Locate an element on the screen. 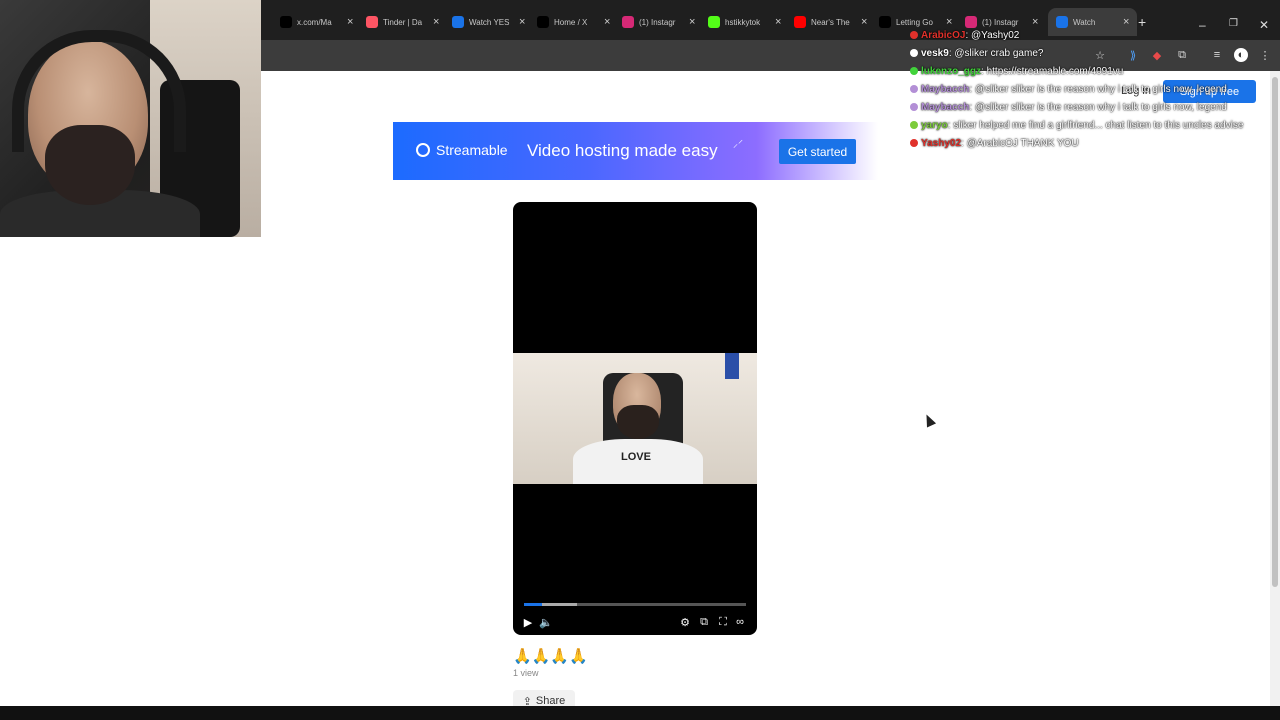  tab-title: hstikkytok is located at coordinates (743, 22).